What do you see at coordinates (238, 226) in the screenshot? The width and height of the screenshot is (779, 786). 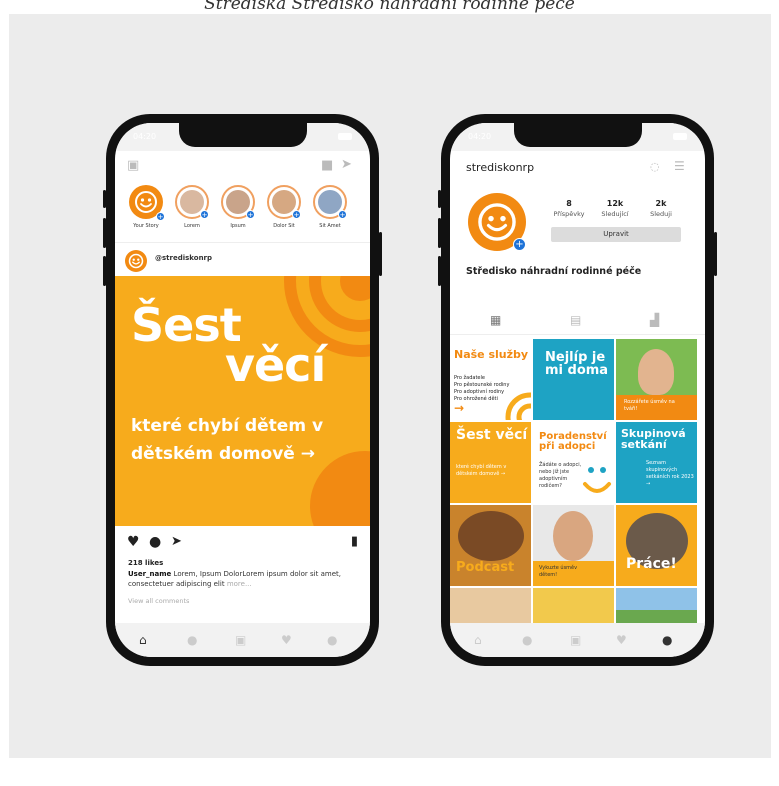 I see `story-label: Ipsum` at bounding box center [238, 226].